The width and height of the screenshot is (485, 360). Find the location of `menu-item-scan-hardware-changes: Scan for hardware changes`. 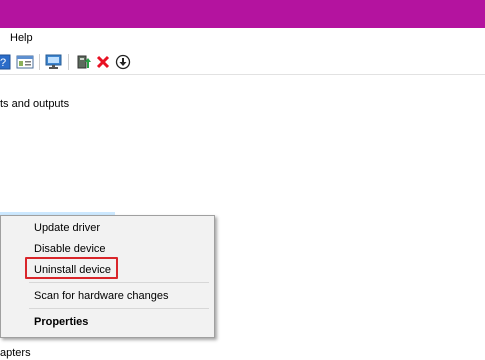

menu-item-scan-hardware-changes: Scan for hardware changes is located at coordinates (101, 296).